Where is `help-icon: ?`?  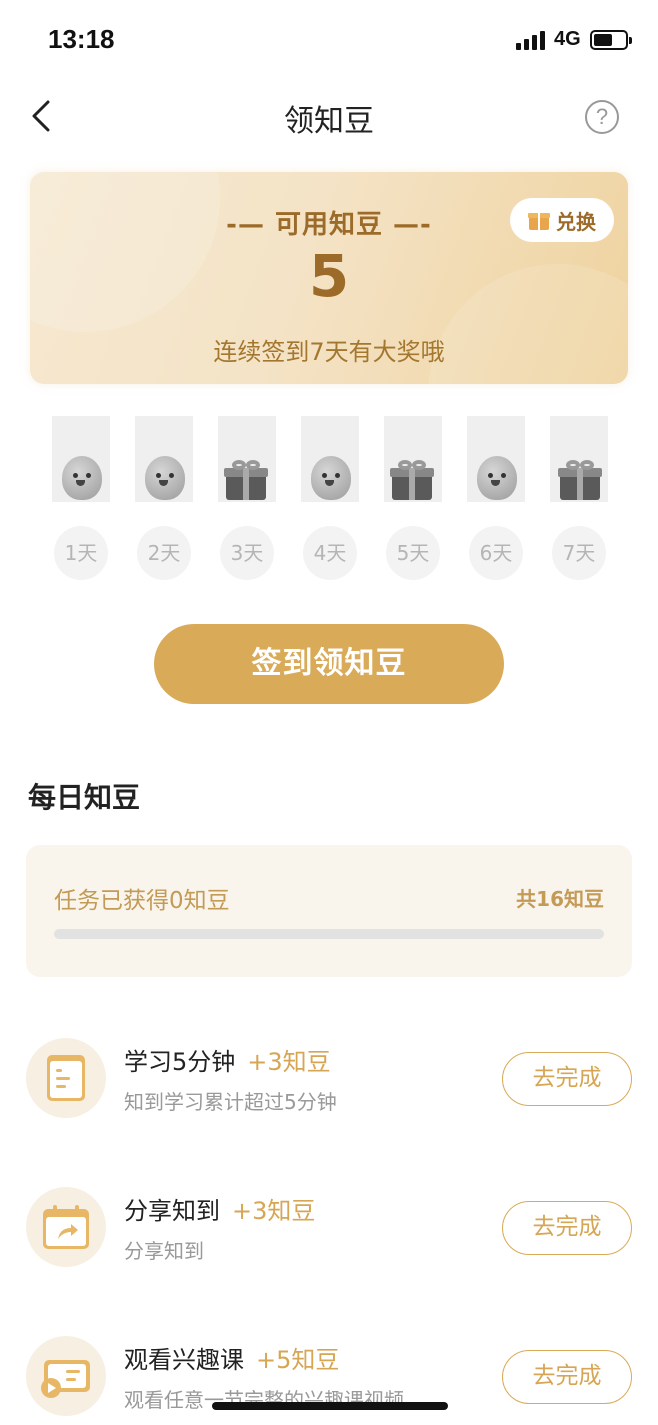
help-icon: ? is located at coordinates (602, 117).